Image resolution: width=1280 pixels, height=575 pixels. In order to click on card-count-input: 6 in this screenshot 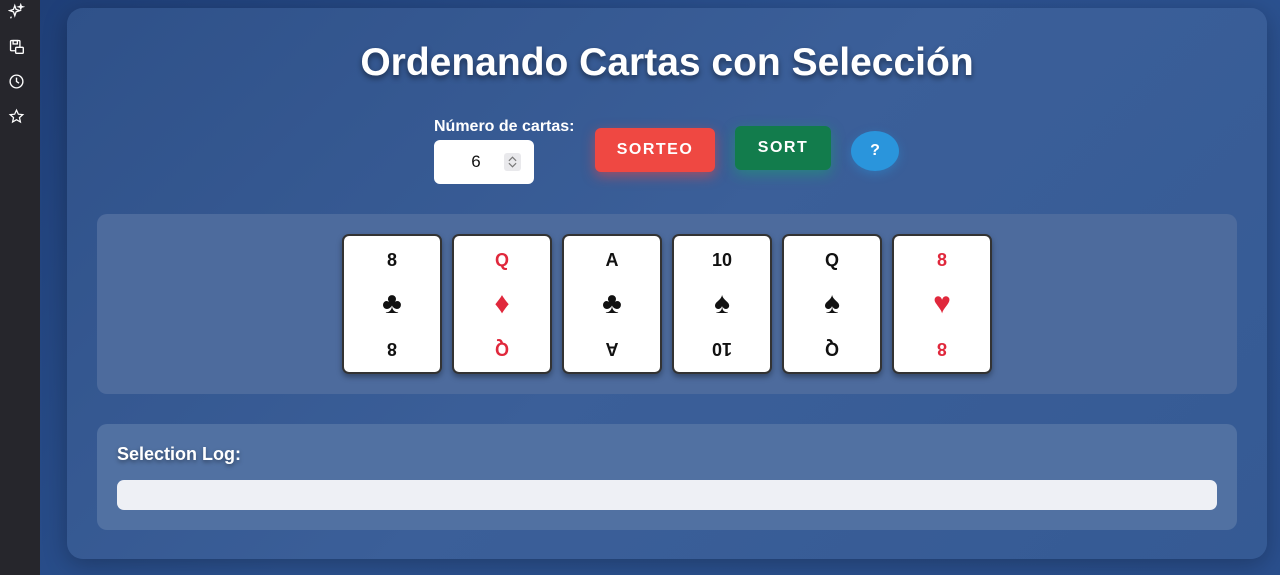, I will do `click(484, 162)`.